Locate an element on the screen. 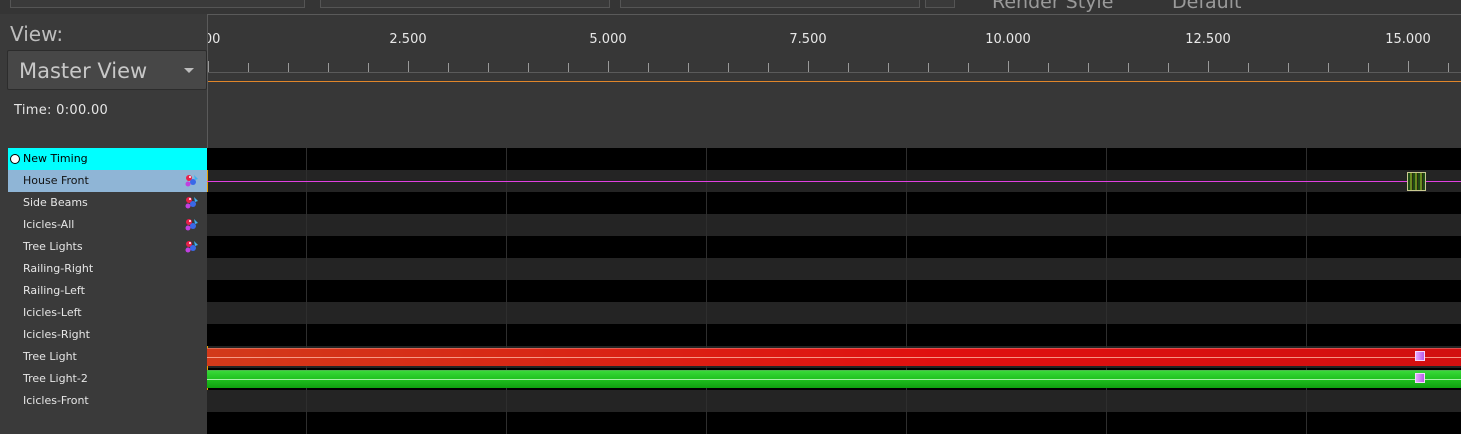 This screenshot has height=434, width=1461. row-label: Icicles-Right is located at coordinates (56, 334).